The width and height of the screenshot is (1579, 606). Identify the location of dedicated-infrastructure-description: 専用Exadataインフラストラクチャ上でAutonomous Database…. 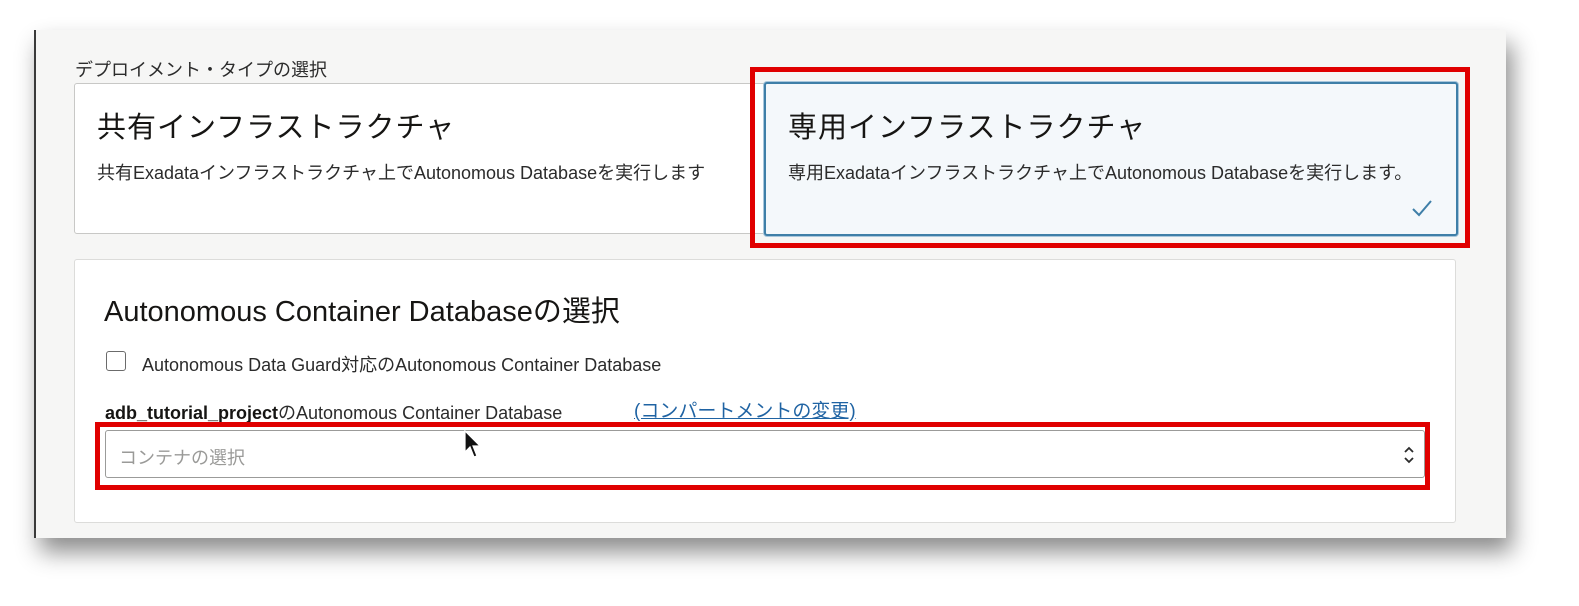
(1100, 173).